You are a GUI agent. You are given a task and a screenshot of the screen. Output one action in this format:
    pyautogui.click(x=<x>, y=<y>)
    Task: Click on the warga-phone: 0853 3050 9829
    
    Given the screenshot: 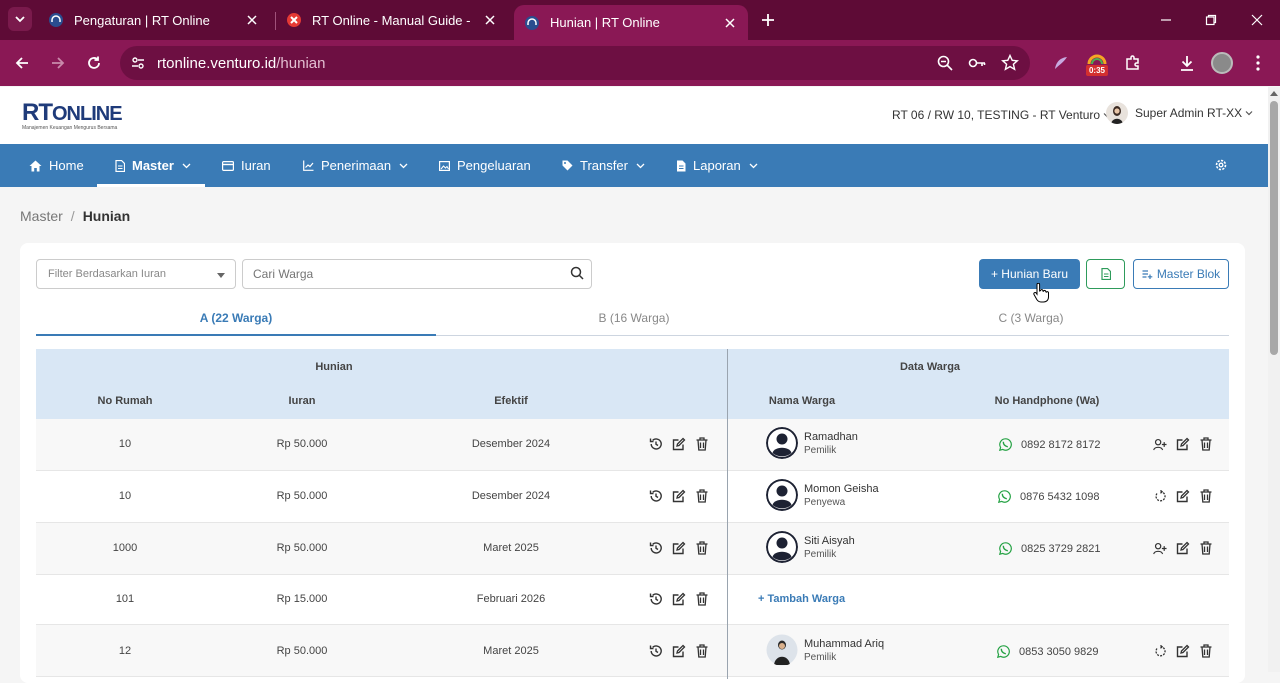 What is the action you would take?
    pyautogui.click(x=1048, y=651)
    